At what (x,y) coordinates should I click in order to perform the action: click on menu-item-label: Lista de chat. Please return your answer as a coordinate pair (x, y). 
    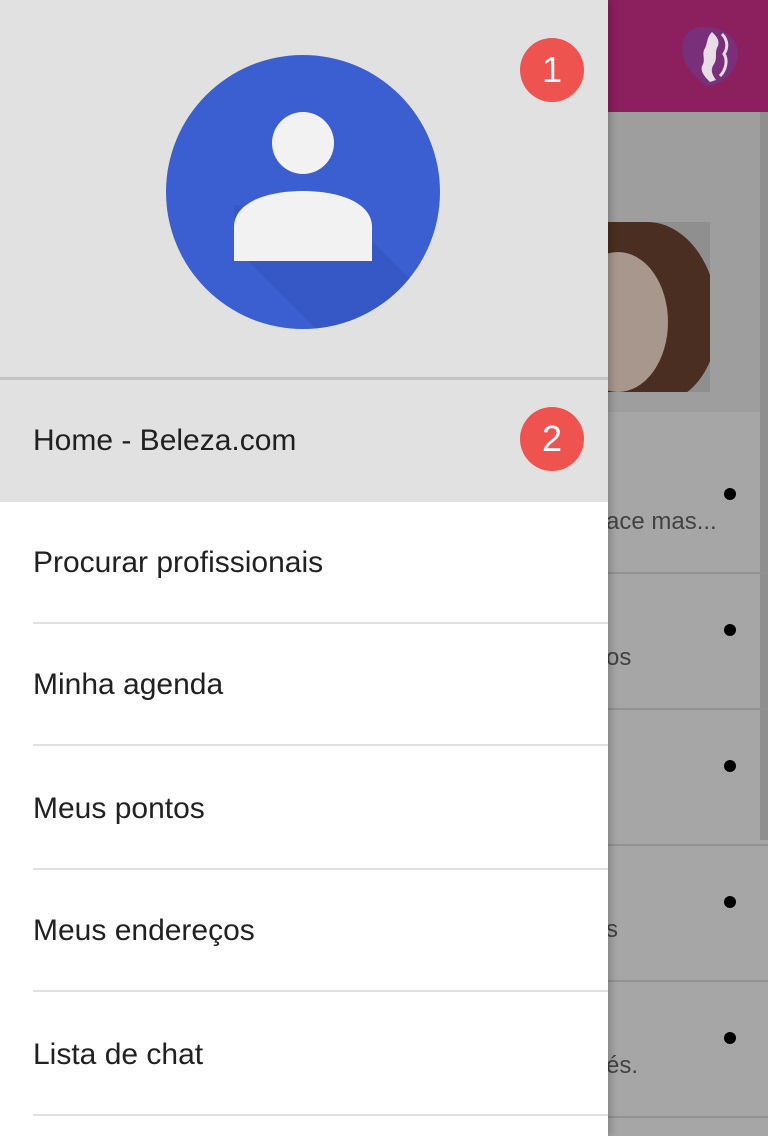
    Looking at the image, I should click on (118, 1054).